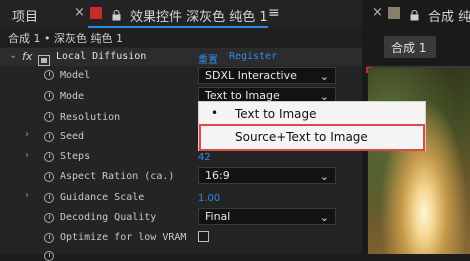 The image size is (470, 261). Describe the element at coordinates (449, 15) in the screenshot. I see `tab-composition: 合成 纯` at that location.